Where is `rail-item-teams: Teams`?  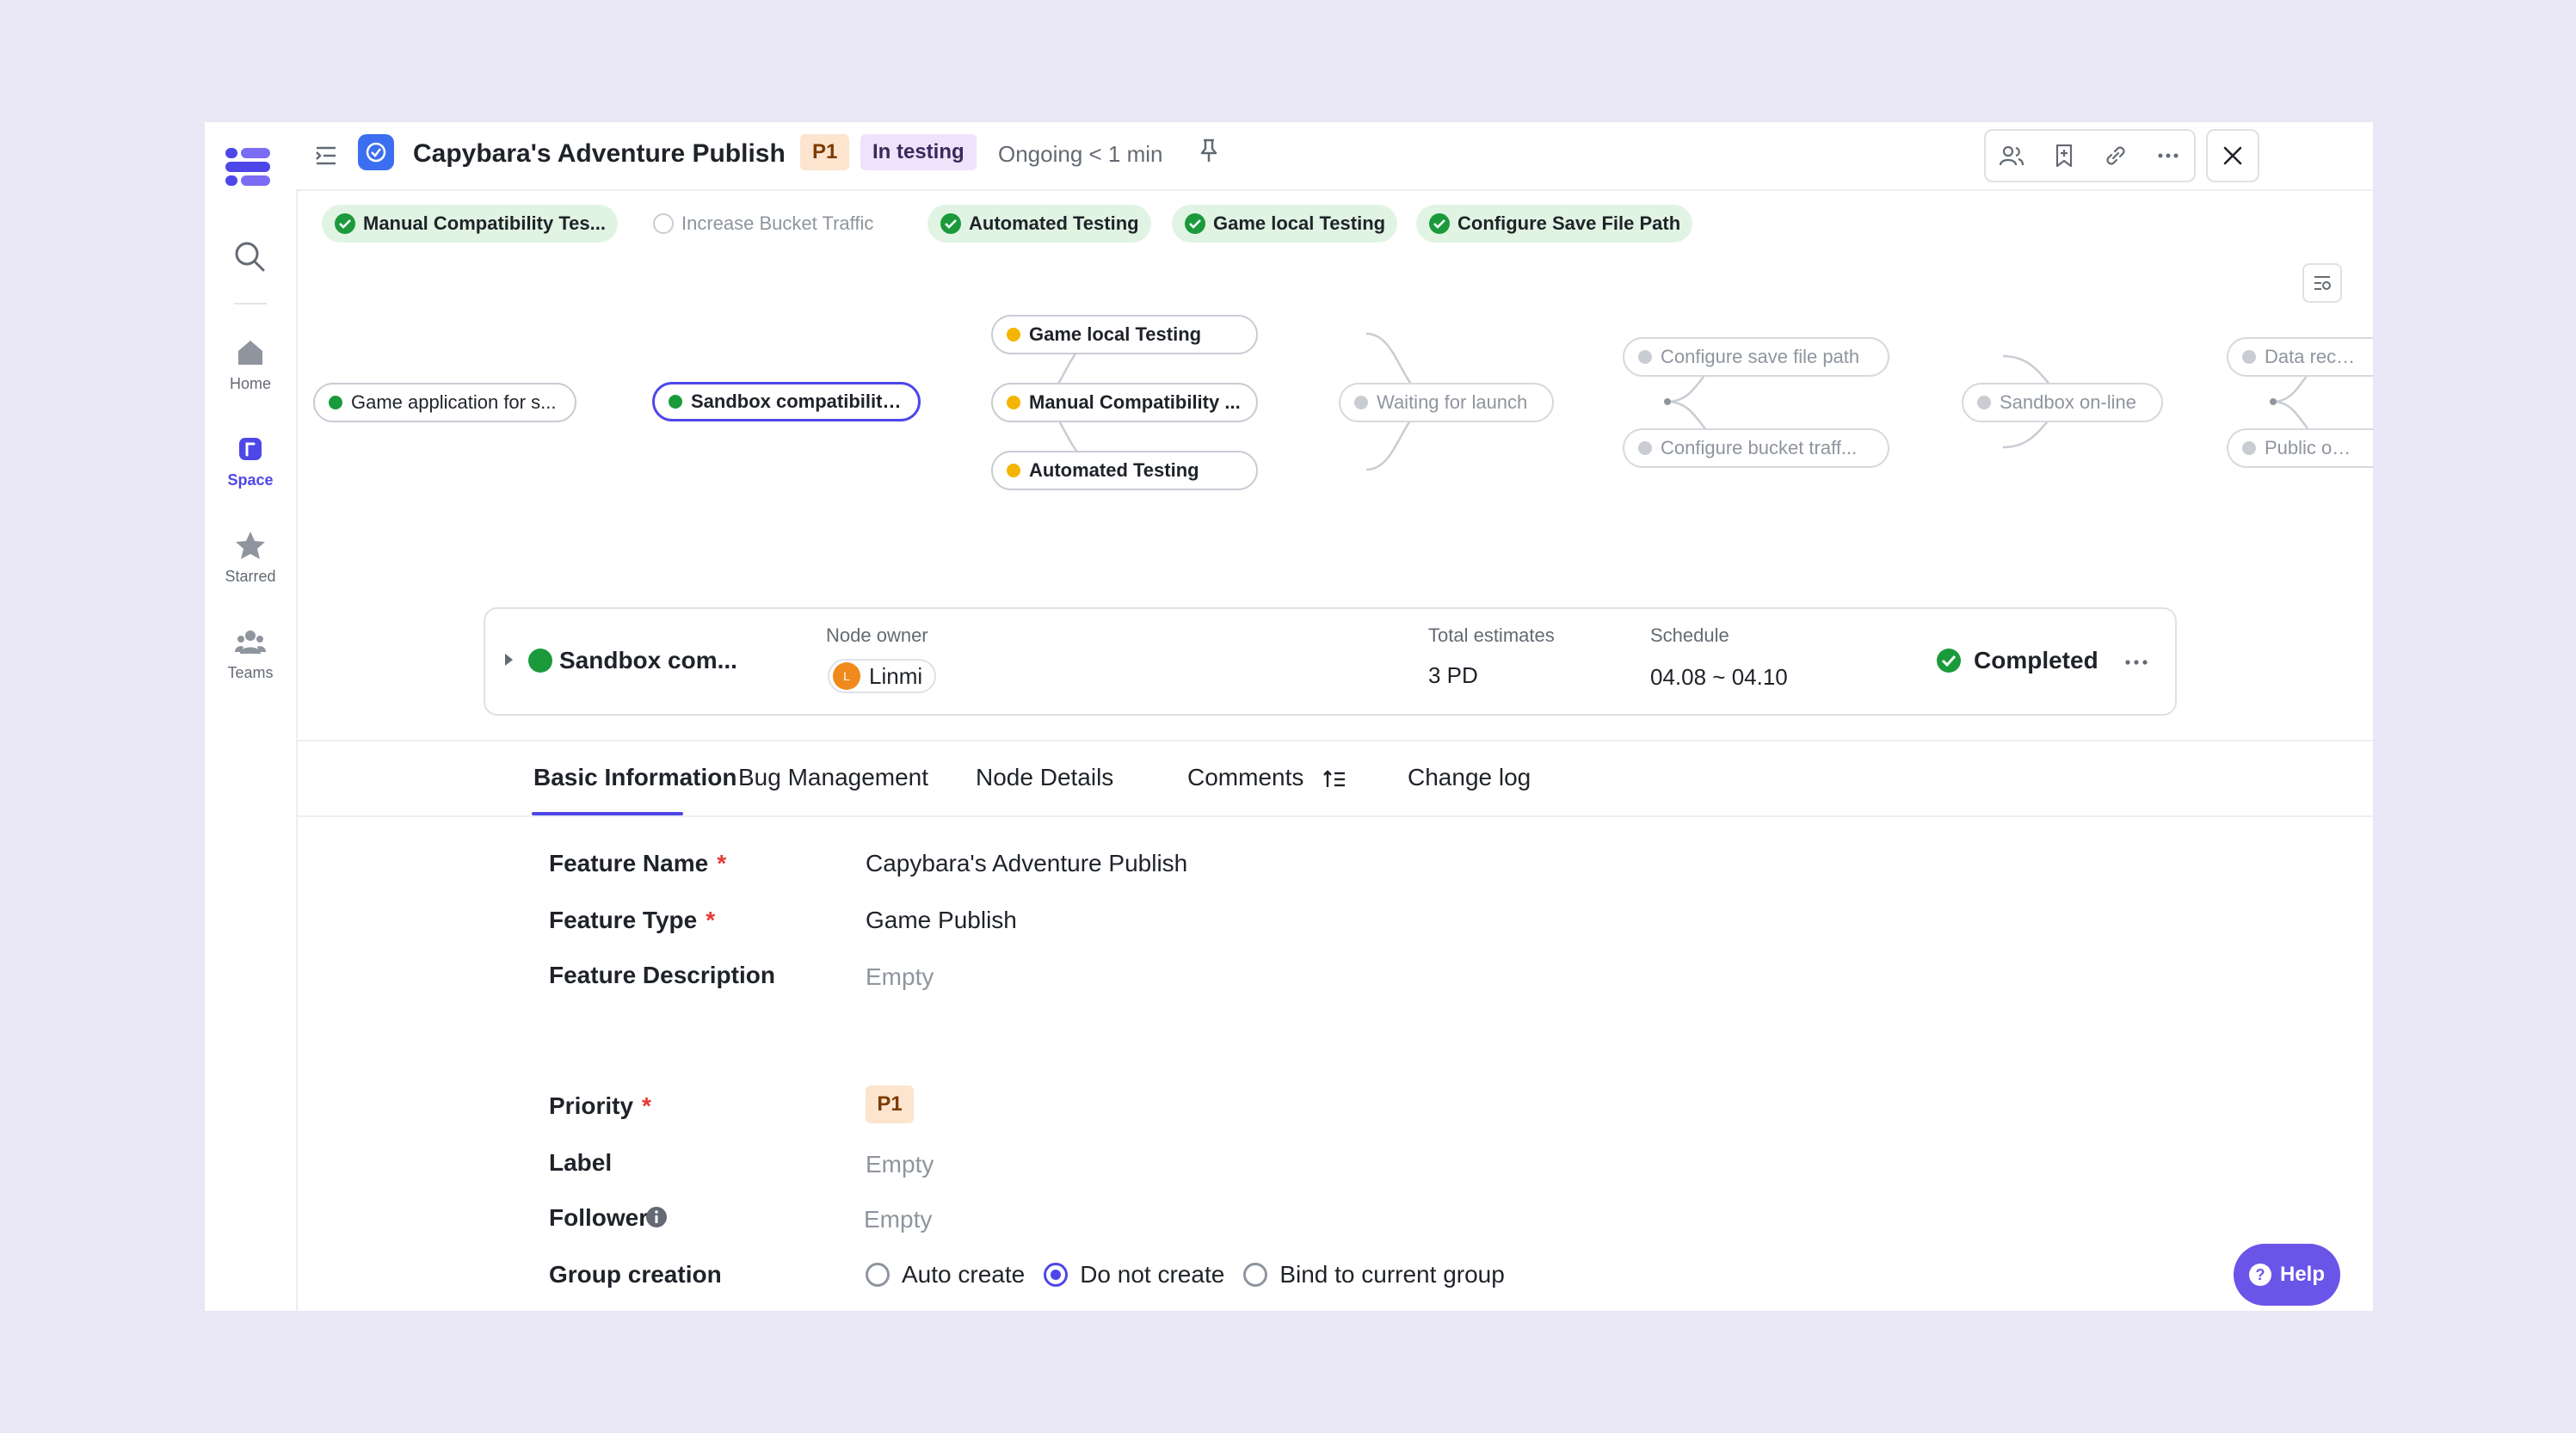
rail-item-teams: Teams is located at coordinates (250, 653).